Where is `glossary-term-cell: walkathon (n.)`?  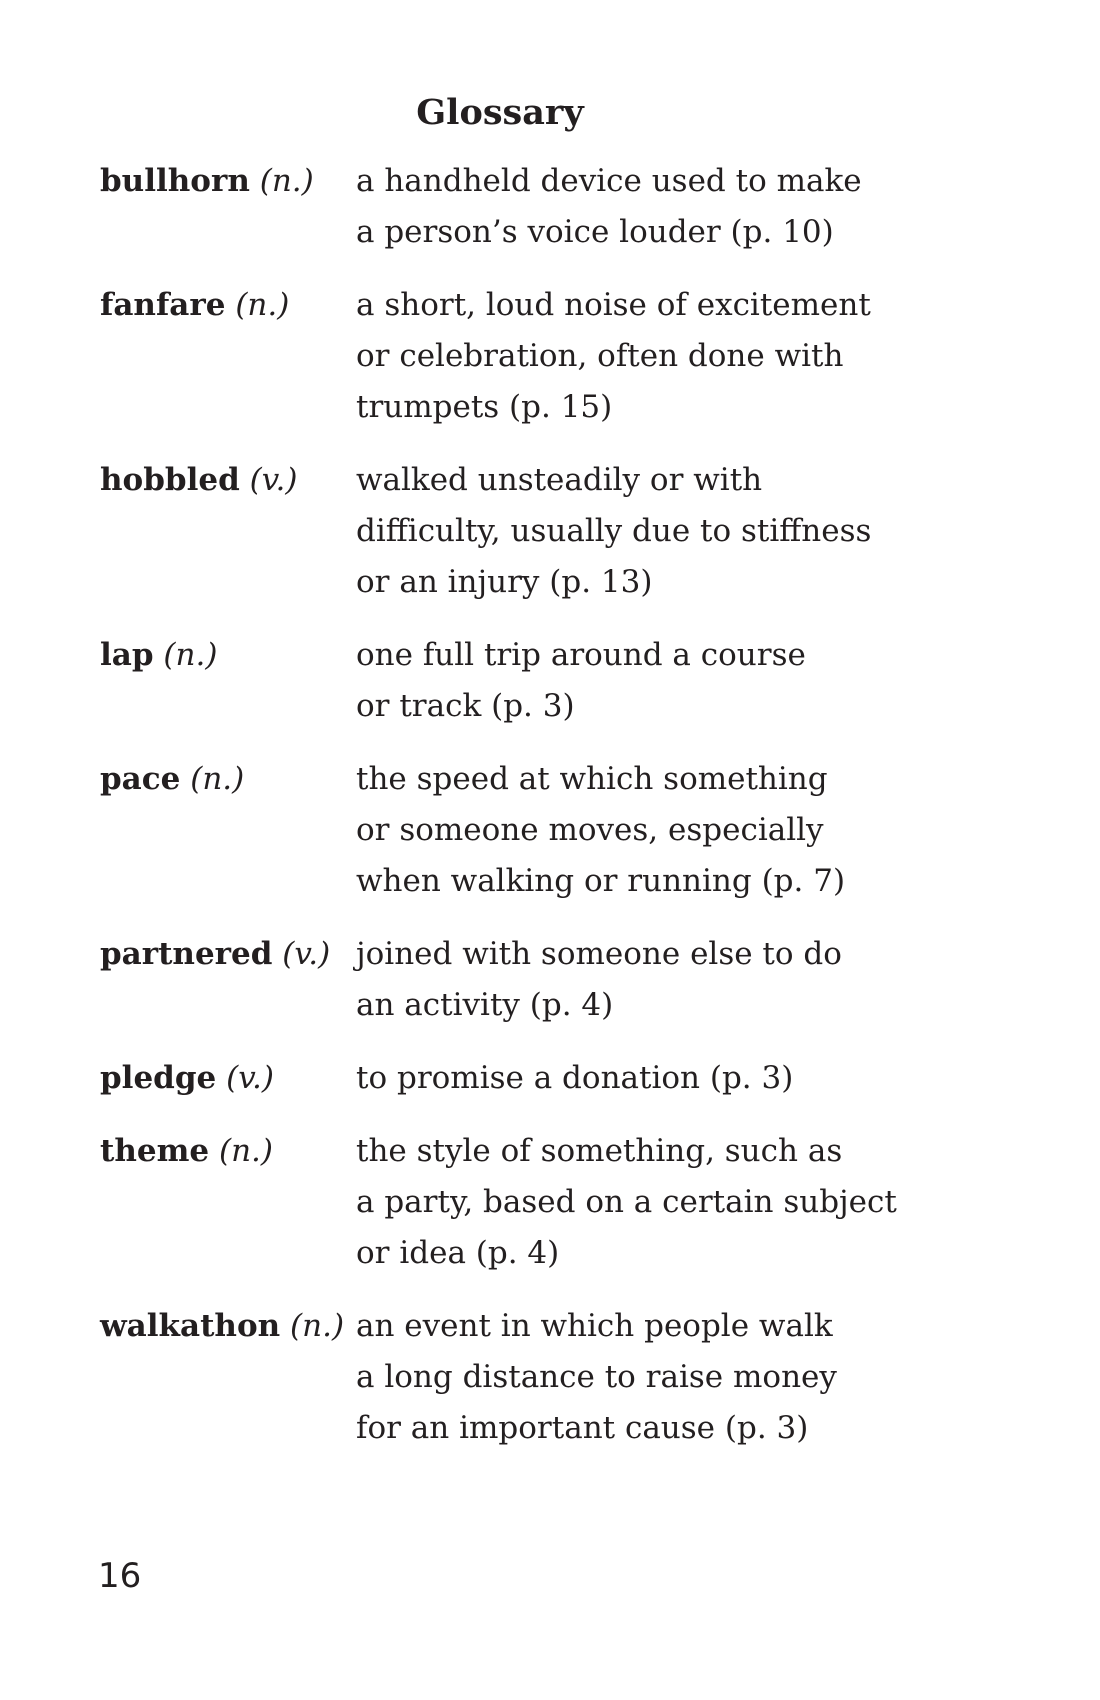 glossary-term-cell: walkathon (n.) is located at coordinates (228, 1326).